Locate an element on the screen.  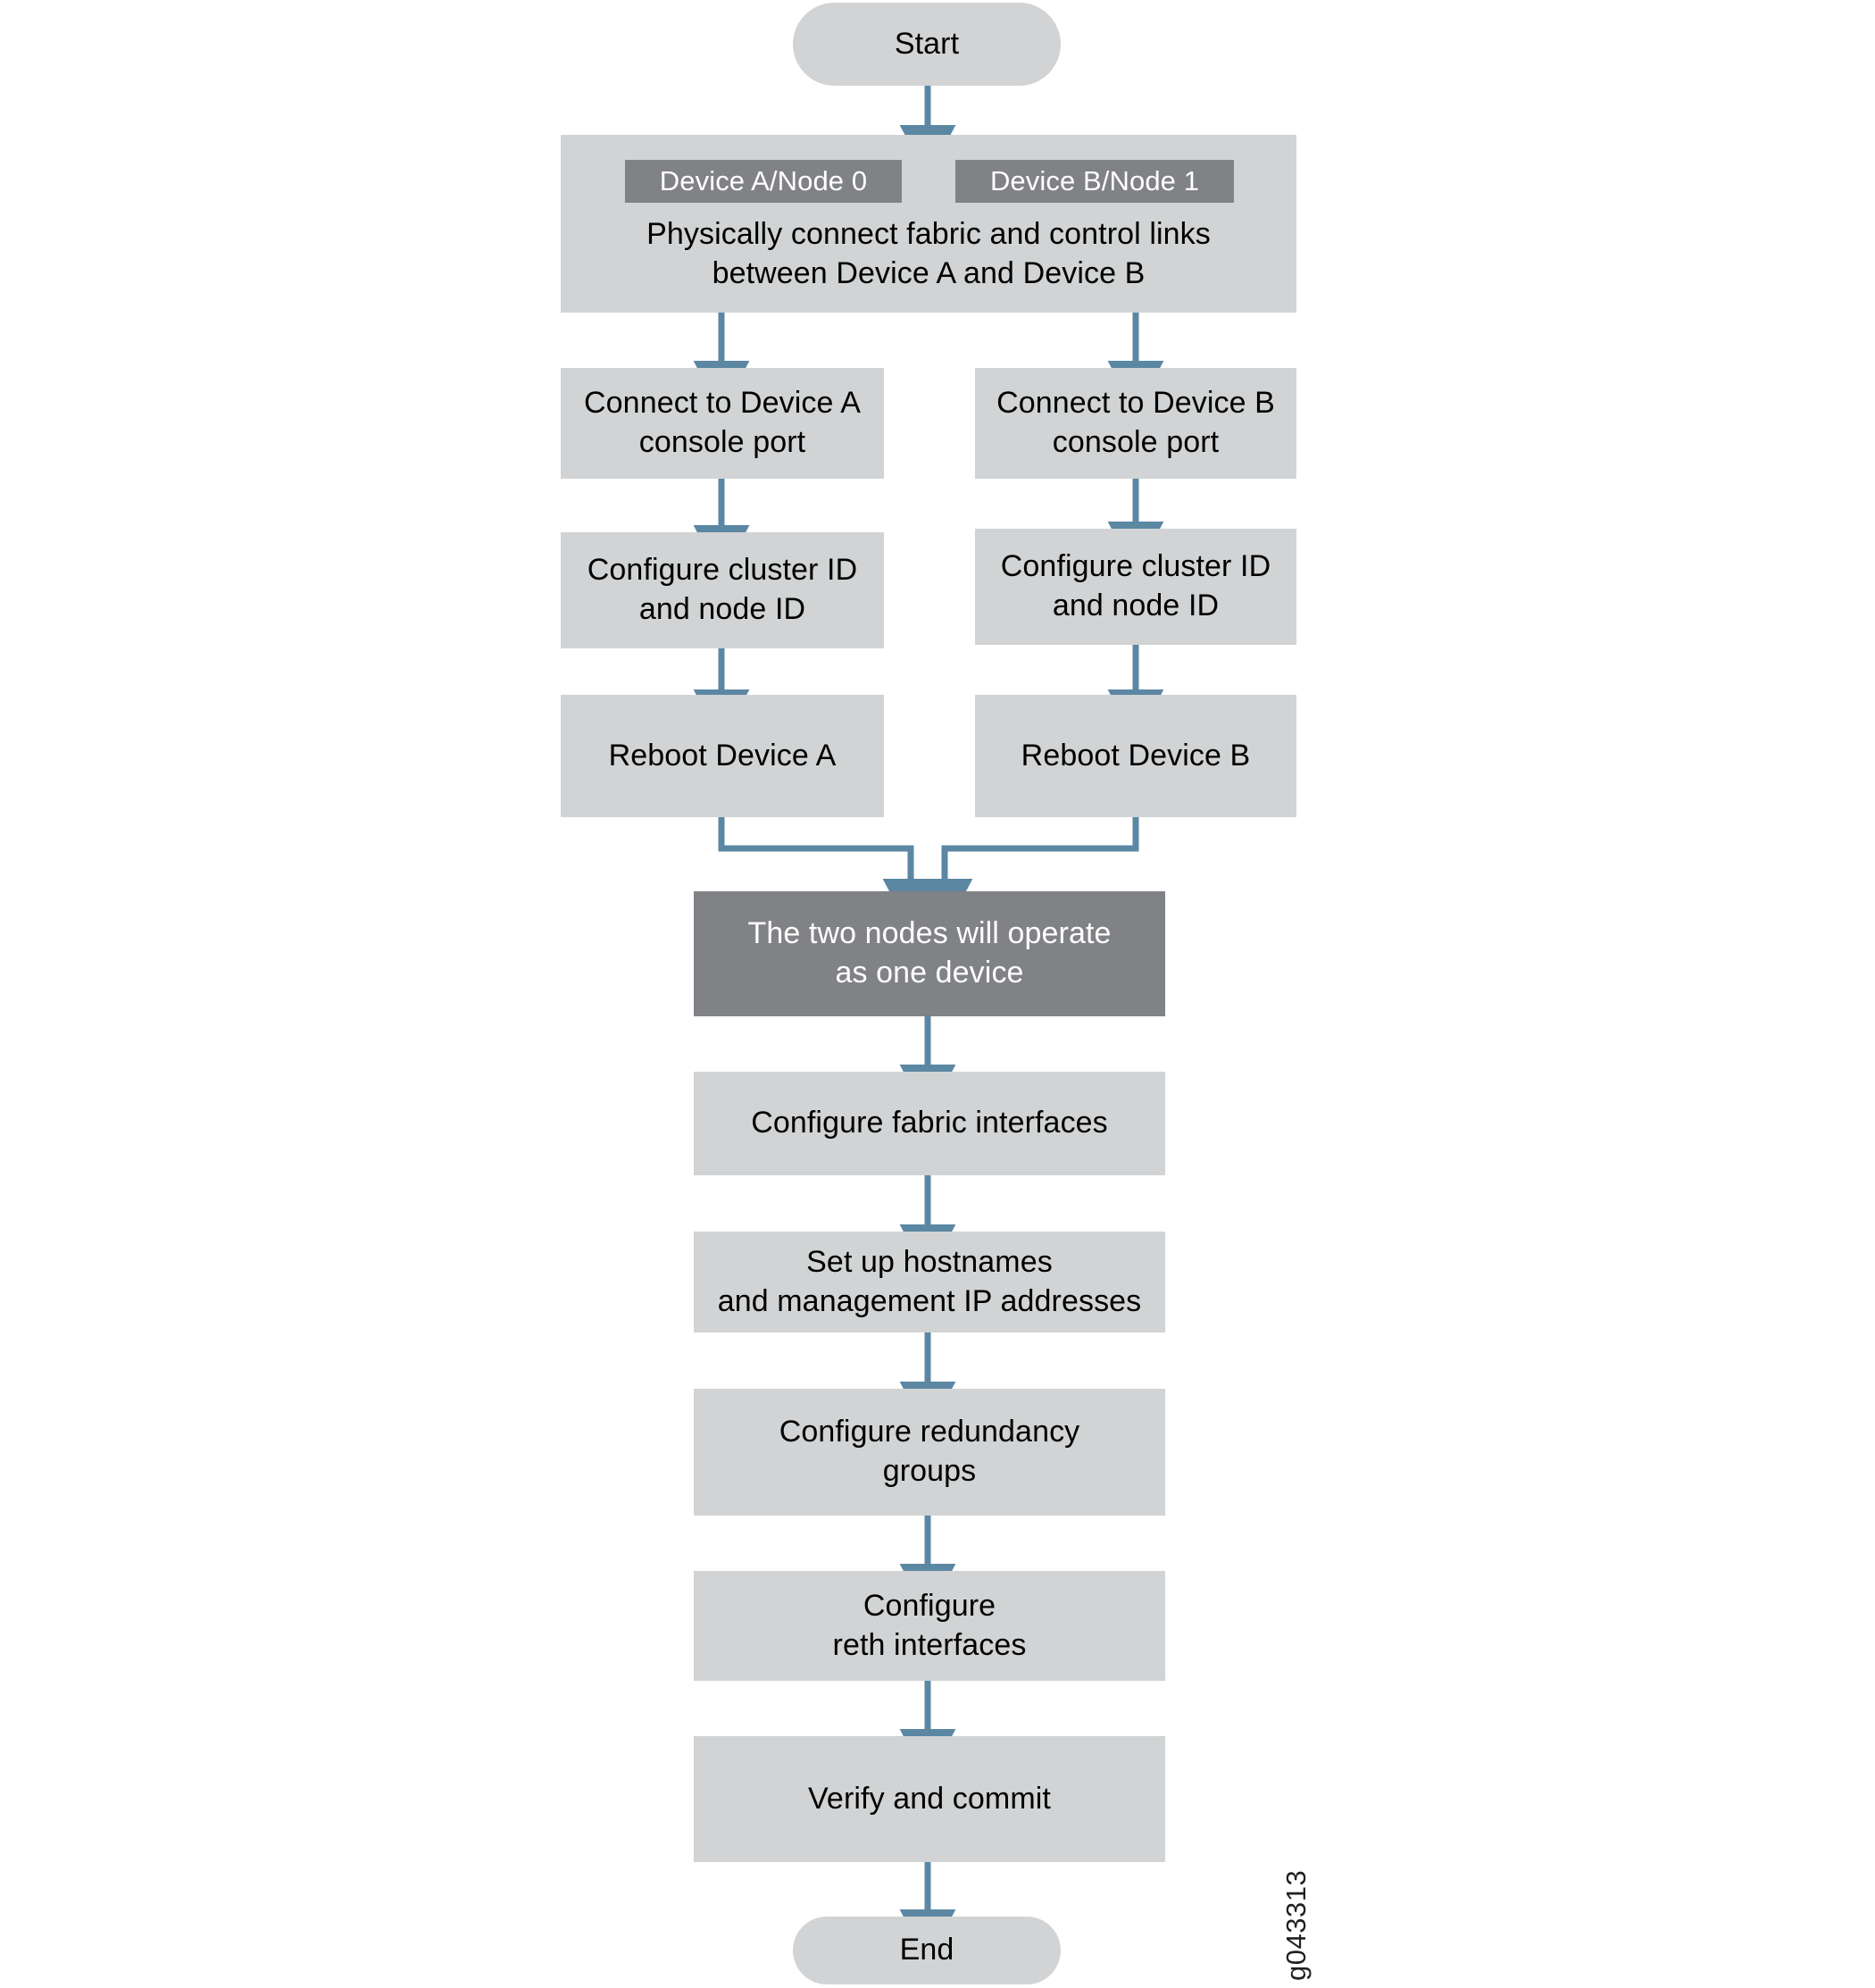
node-connect-device-a-label: Connect to Device A console port is located at coordinates (723, 423).